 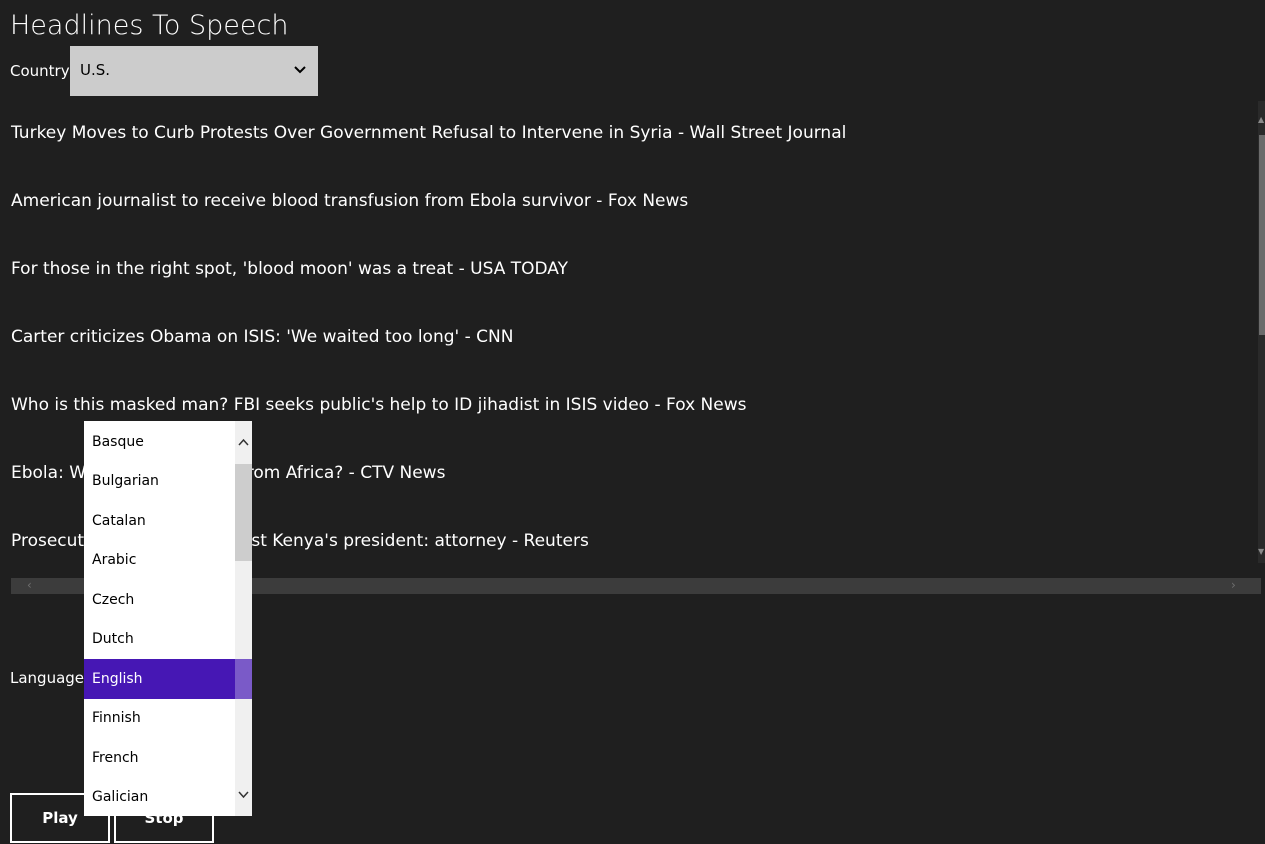 I want to click on scroll-left-icon: ‹, so click(x=29, y=585).